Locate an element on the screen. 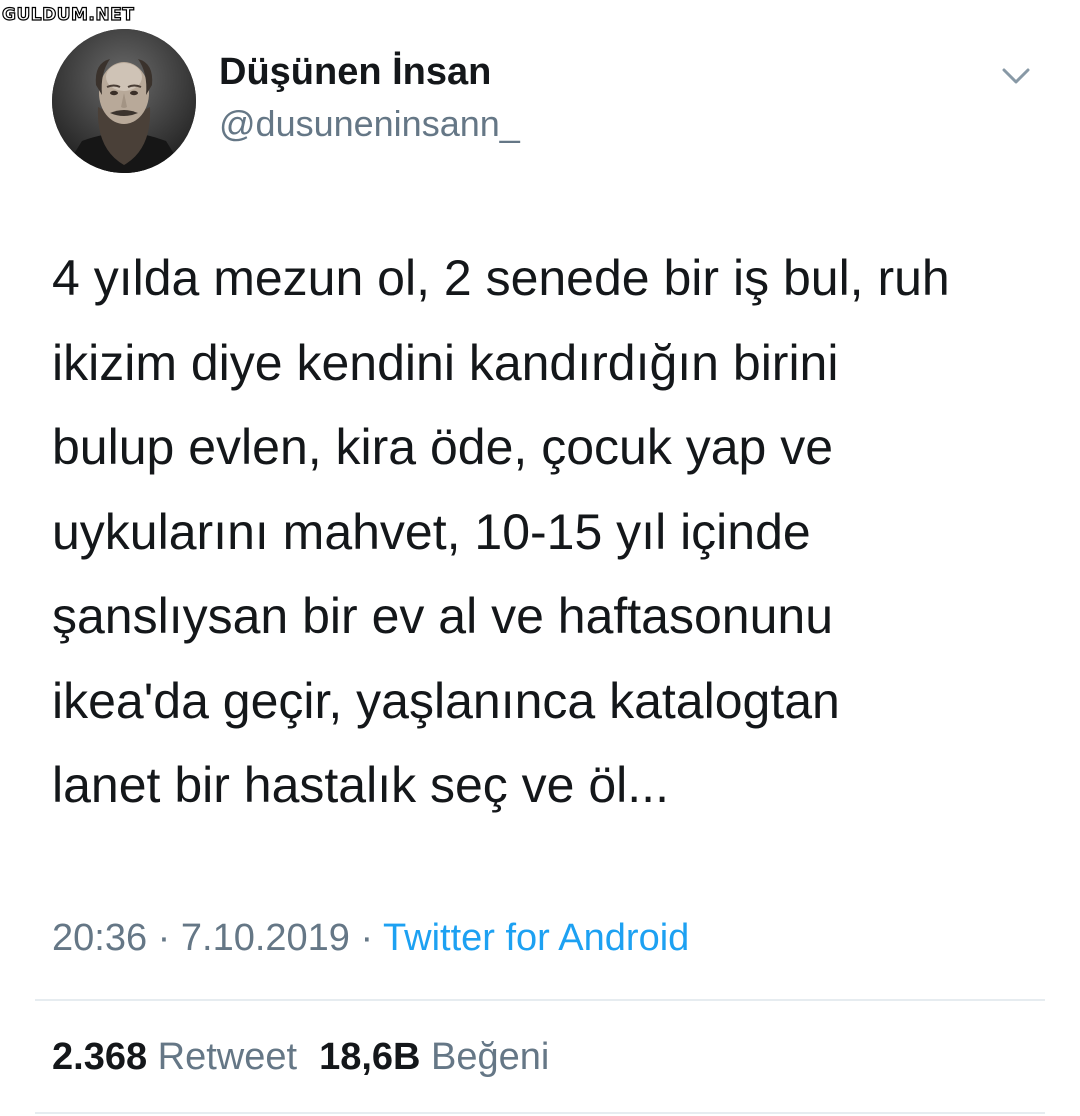 This screenshot has height=1116, width=1080. like-stat: 18,6B Beğeni is located at coordinates (434, 1057).